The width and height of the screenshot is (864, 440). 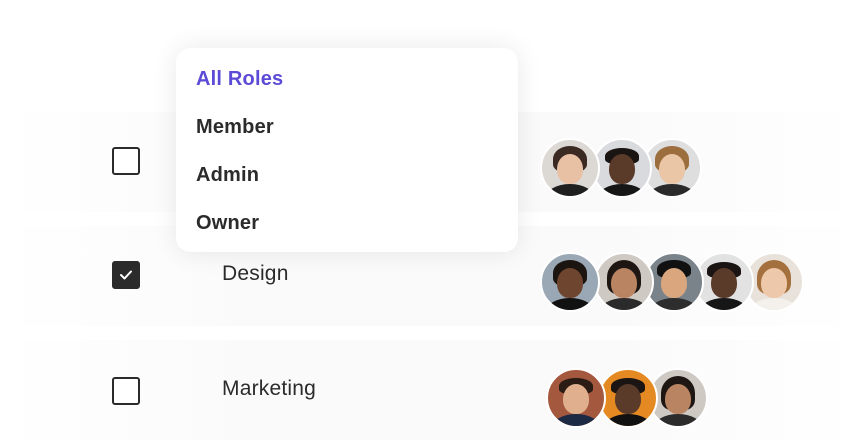 I want to click on check-icon, so click(x=126, y=275).